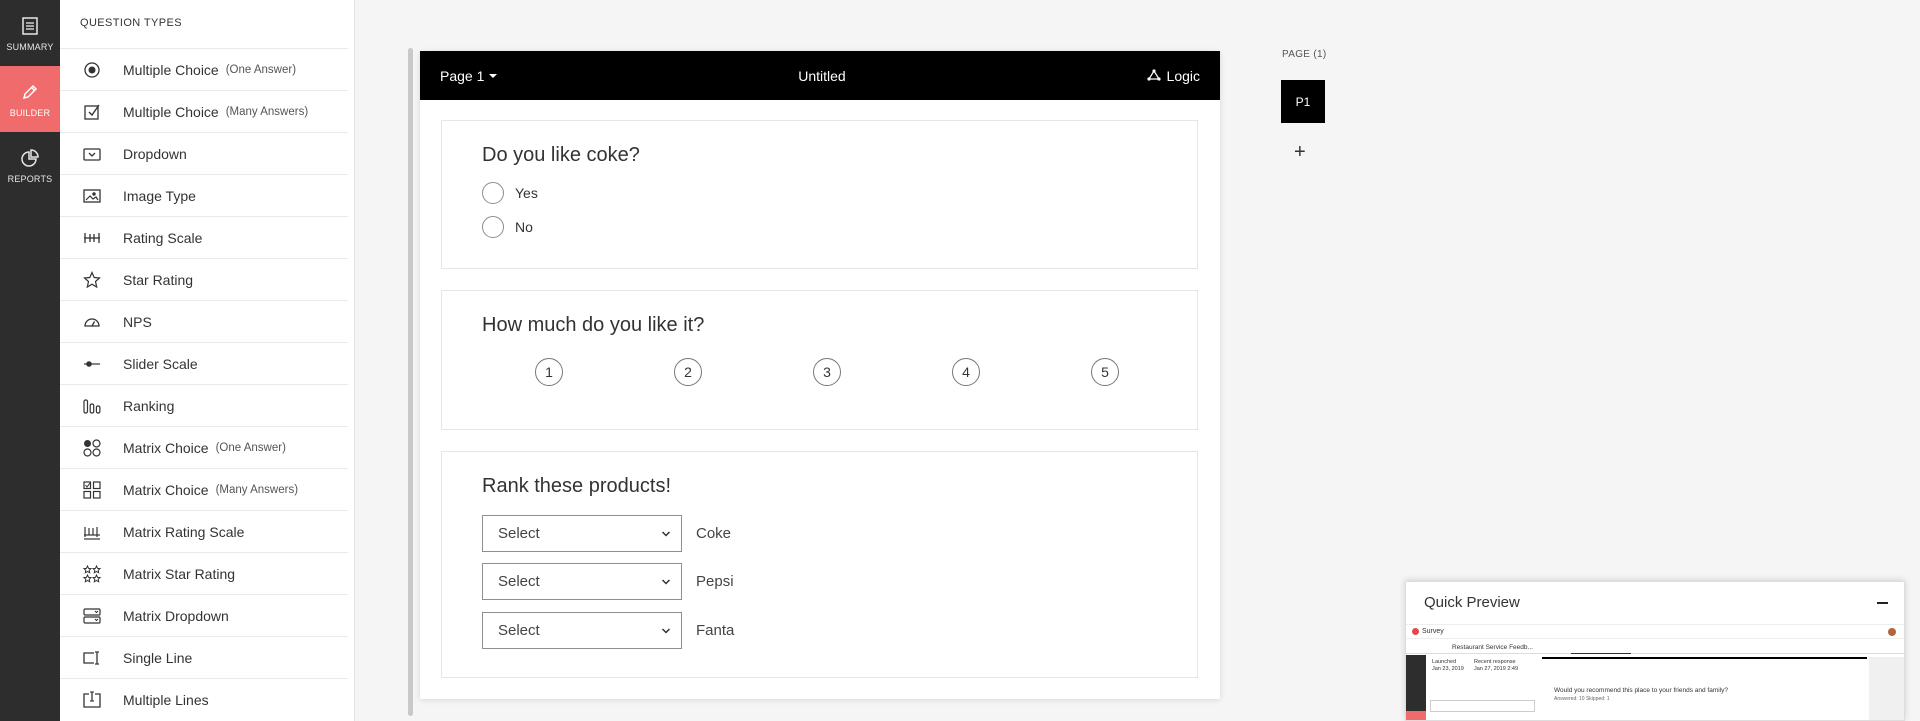  I want to click on qtype-matrix-star-rating: Matrix Star Rating, so click(204, 573).